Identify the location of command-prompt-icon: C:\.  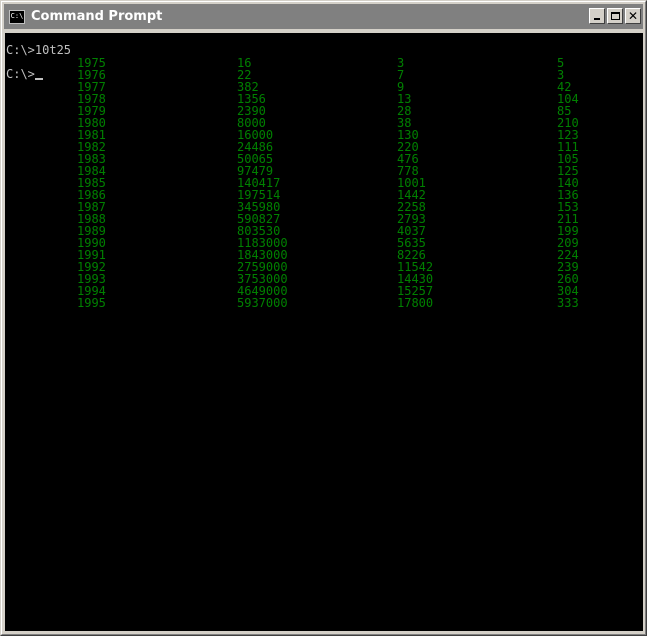
(17, 16).